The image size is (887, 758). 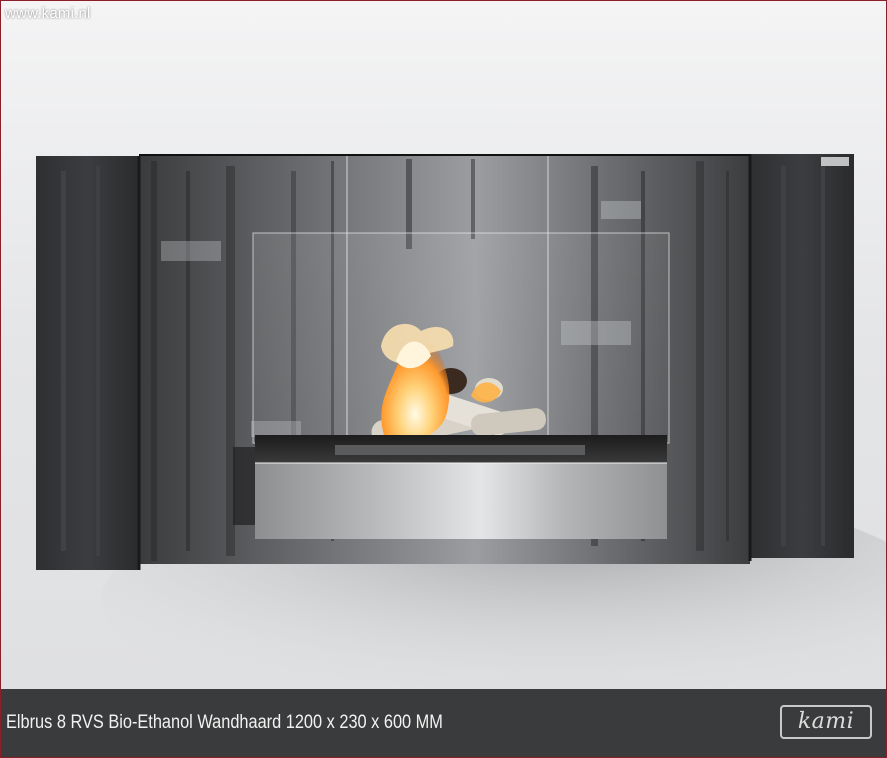 I want to click on kami-logo-text: kami, so click(x=826, y=721).